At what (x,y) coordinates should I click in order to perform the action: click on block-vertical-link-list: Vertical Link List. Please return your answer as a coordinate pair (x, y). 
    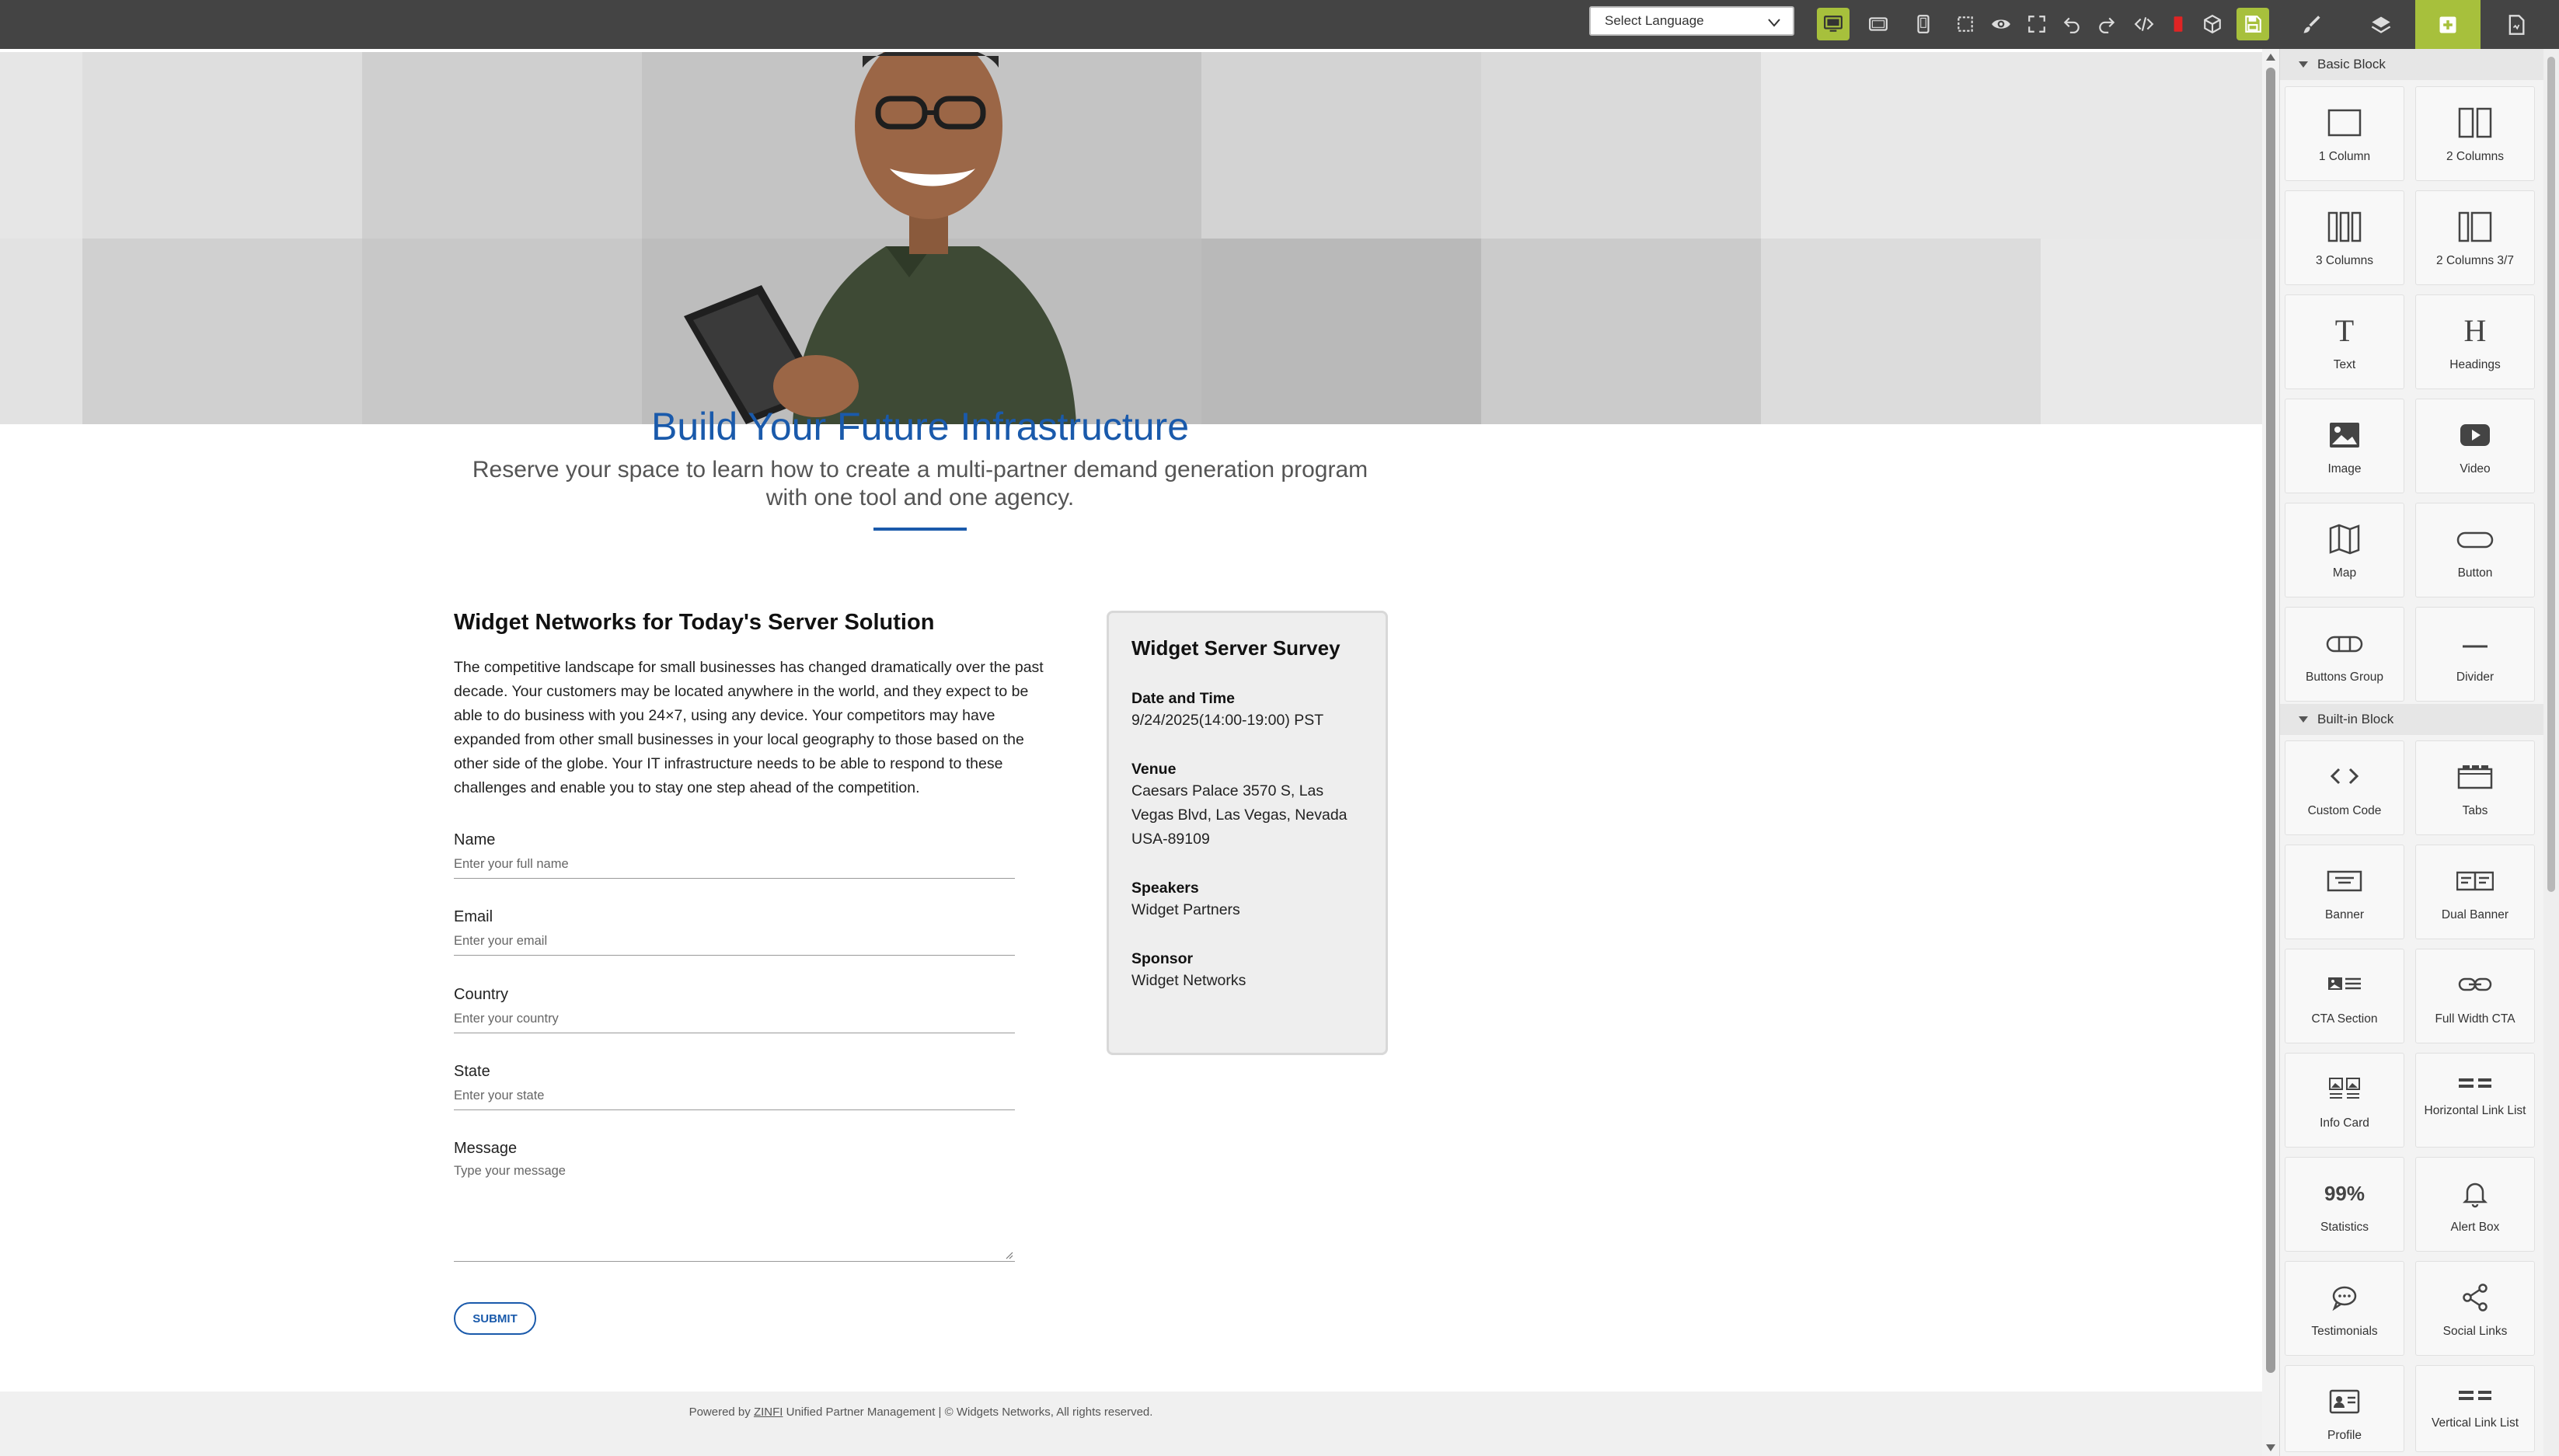
    Looking at the image, I should click on (2475, 1409).